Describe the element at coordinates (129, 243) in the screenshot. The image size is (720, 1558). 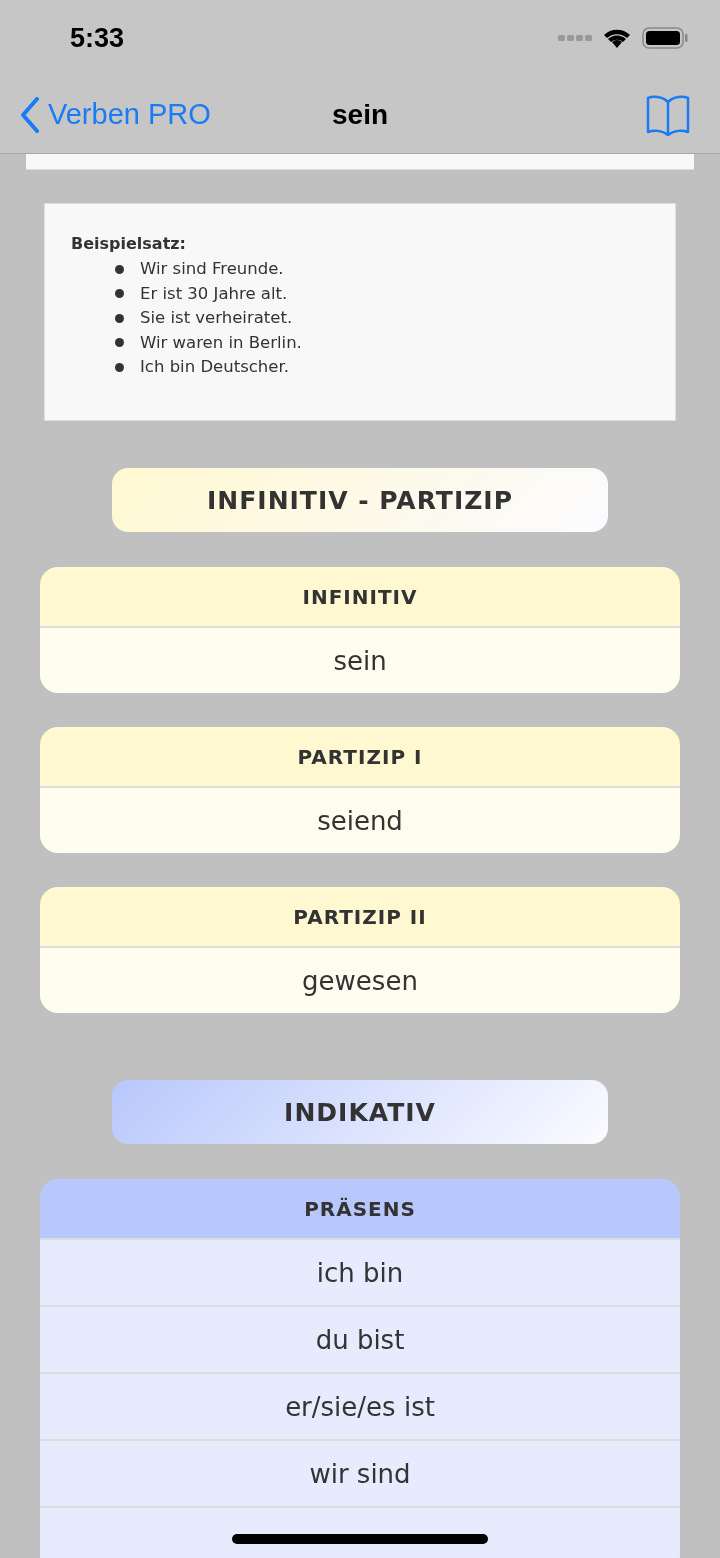
I see `example-heading: Beispielsatz:` at that location.